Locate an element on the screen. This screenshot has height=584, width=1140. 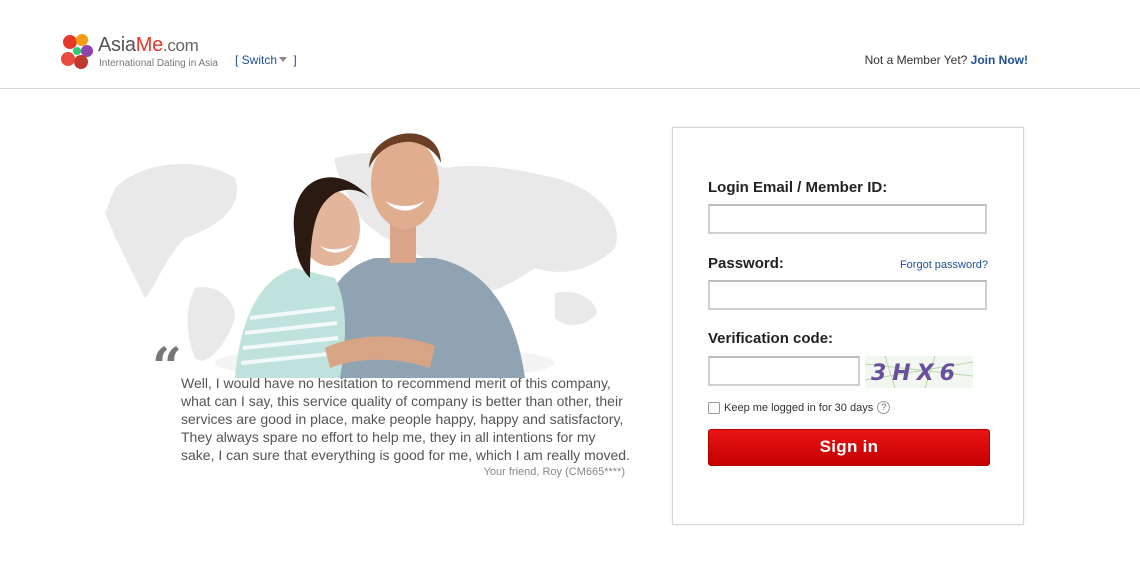
logo-tagline: International Dating in Asia is located at coordinates (158, 63).